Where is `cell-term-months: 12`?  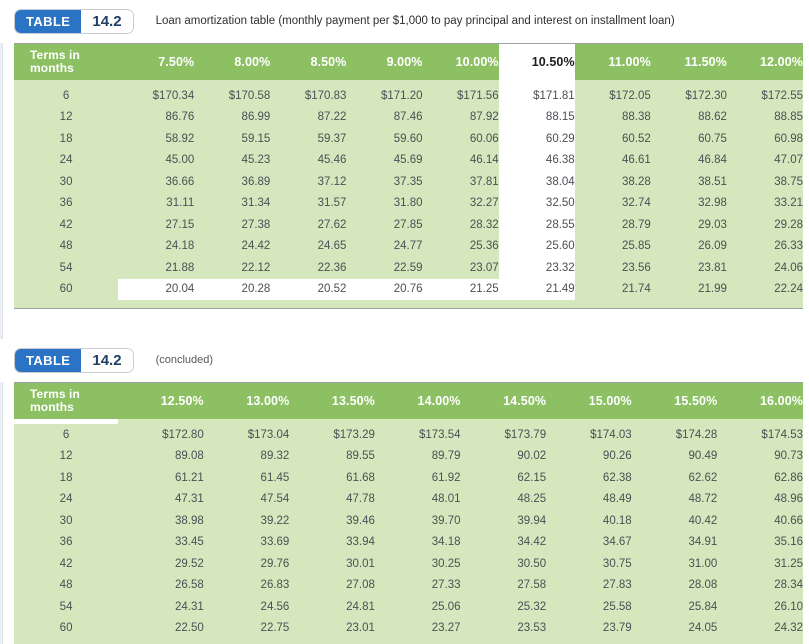 cell-term-months: 12 is located at coordinates (66, 456).